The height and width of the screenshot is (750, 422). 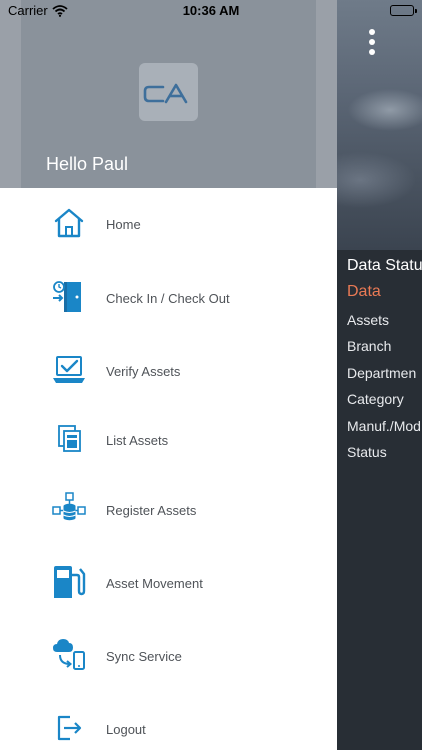 I want to click on status-bar: Carrier 10:36 AM, so click(x=211, y=11).